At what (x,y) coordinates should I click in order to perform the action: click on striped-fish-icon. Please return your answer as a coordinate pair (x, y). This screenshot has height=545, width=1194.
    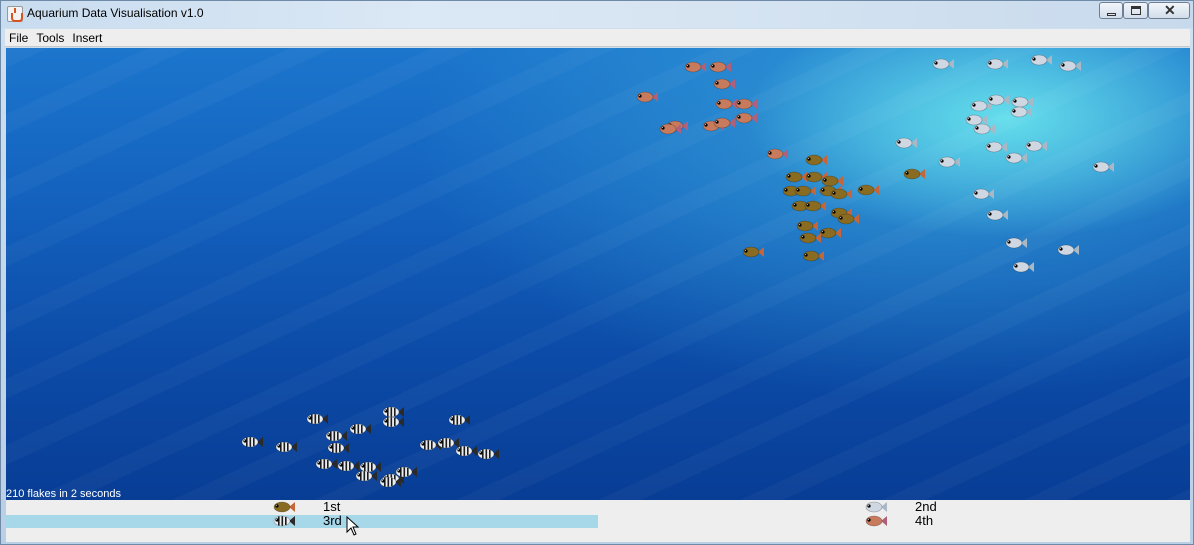
    Looking at the image, I should click on (284, 521).